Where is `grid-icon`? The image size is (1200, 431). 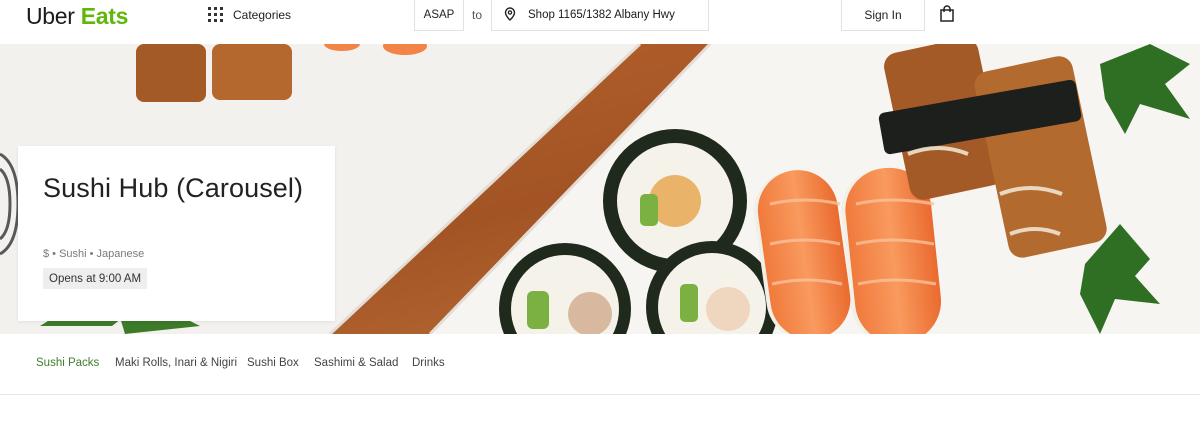
grid-icon is located at coordinates (215, 14).